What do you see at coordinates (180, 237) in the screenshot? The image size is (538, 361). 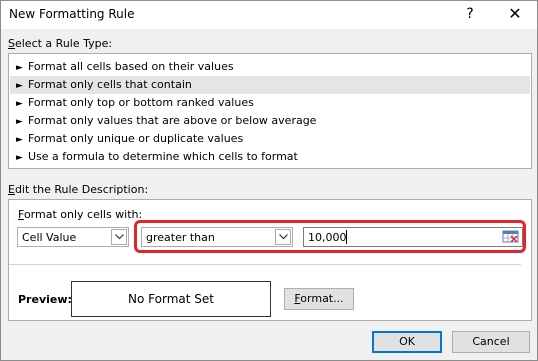 I see `operator-select-value: greater than` at bounding box center [180, 237].